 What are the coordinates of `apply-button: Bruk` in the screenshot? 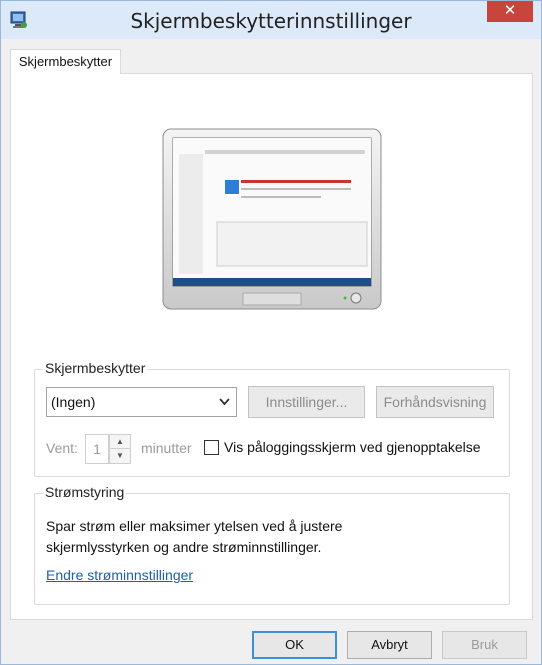 It's located at (484, 645).